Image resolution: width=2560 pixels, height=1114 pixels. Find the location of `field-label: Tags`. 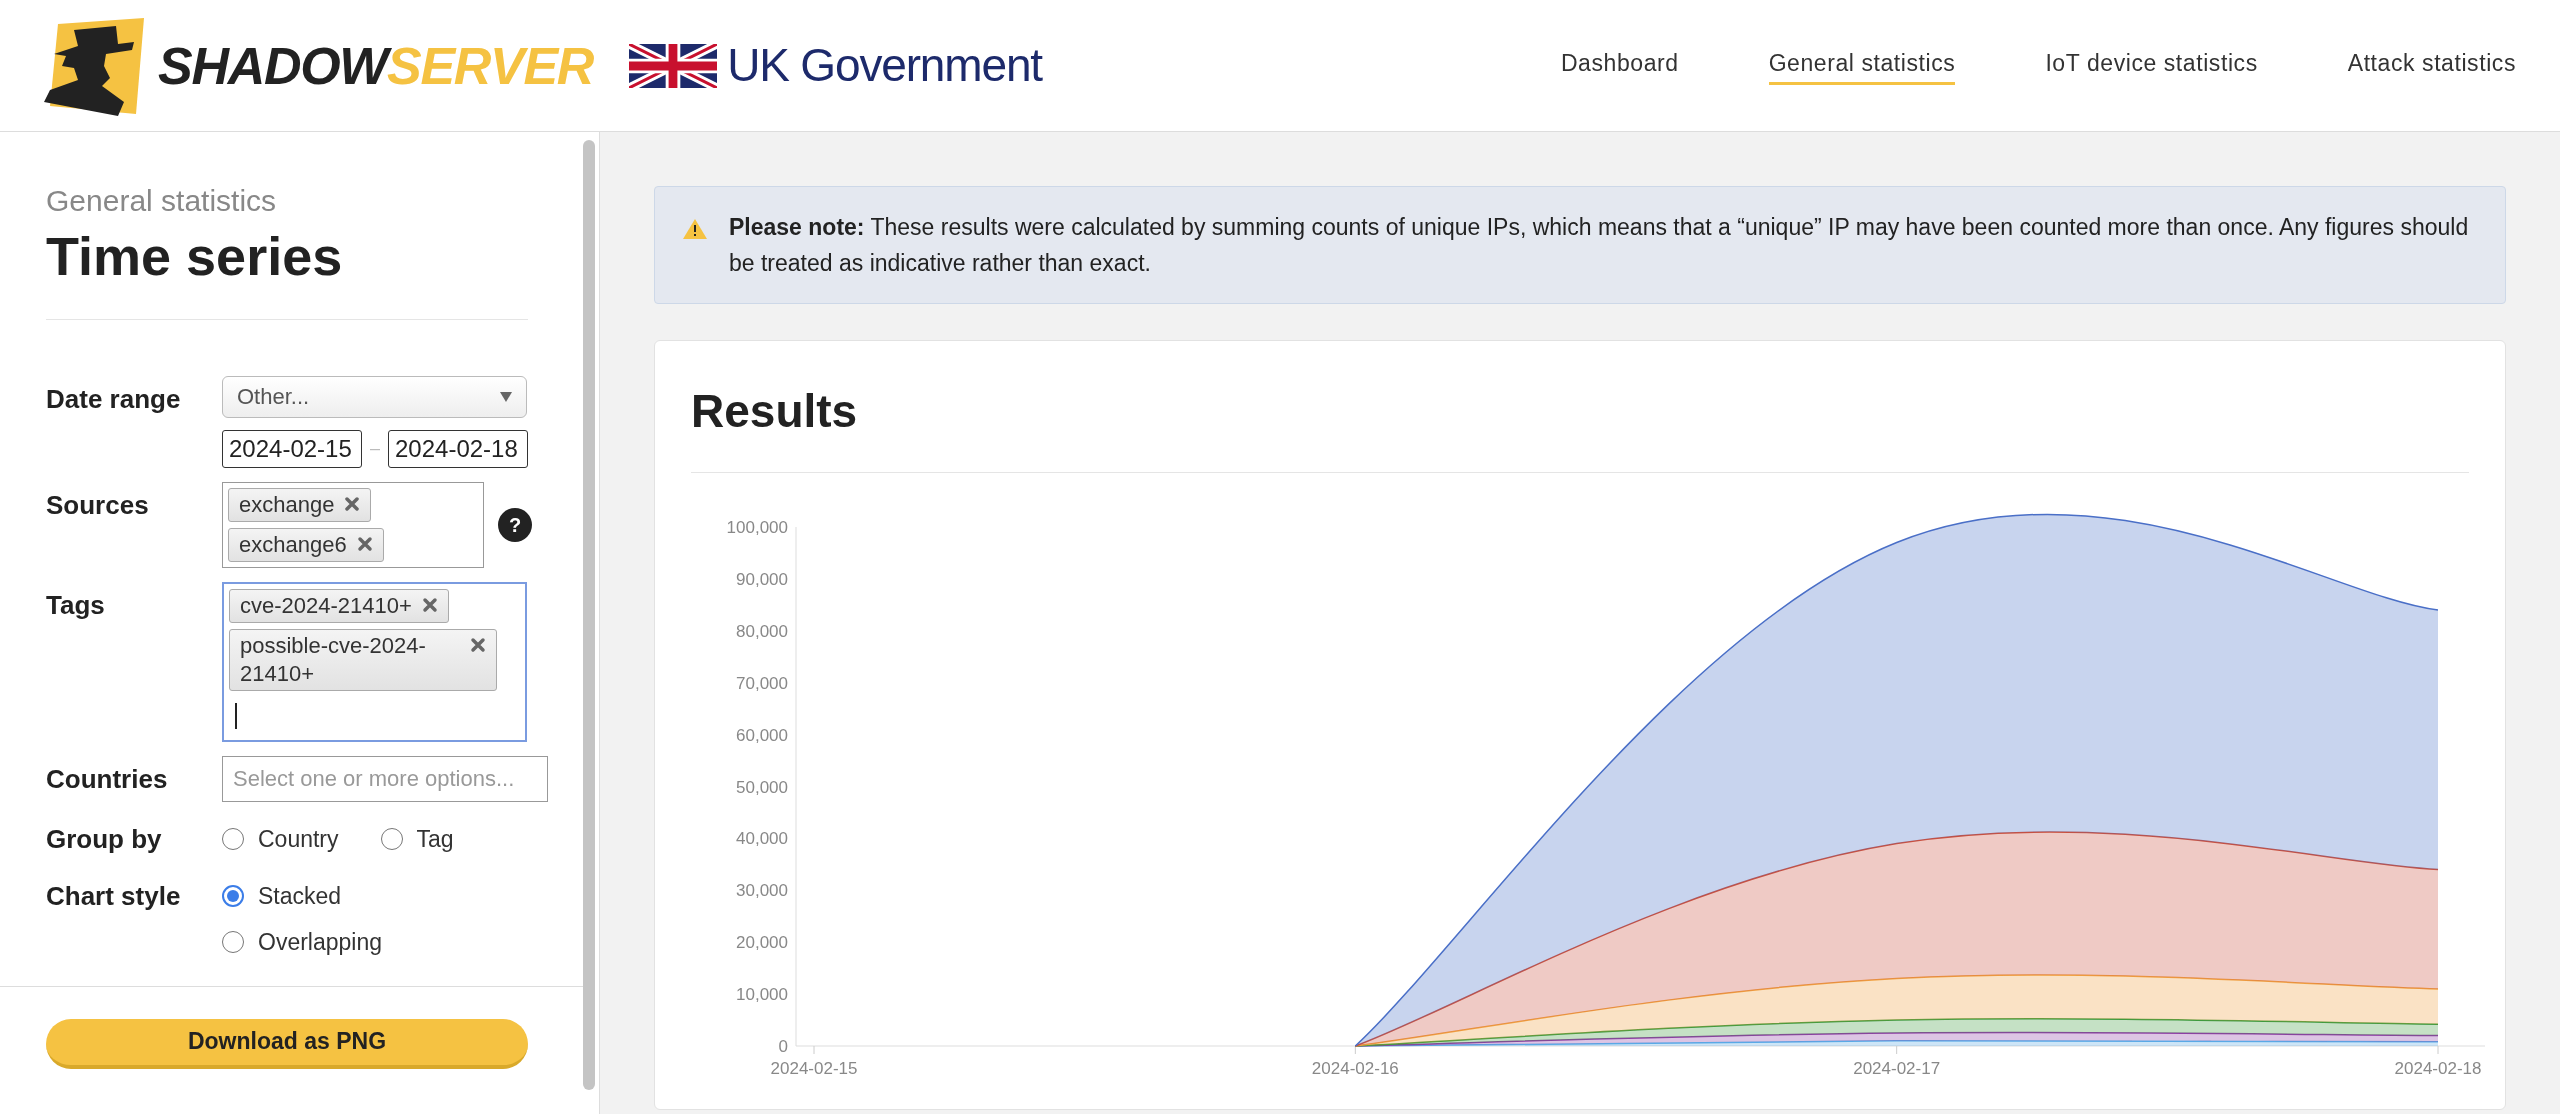

field-label: Tags is located at coordinates (76, 605).